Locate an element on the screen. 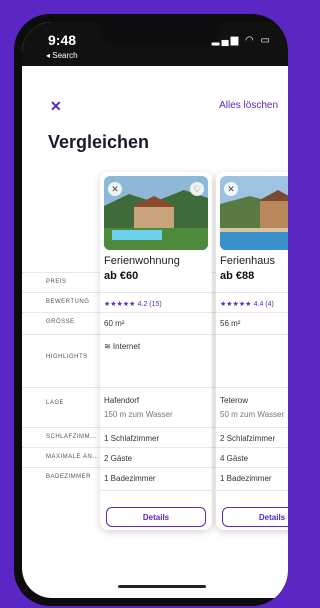 This screenshot has width=320, height=608. row-label-highlights: HIGHLIGHTS is located at coordinates (67, 357).